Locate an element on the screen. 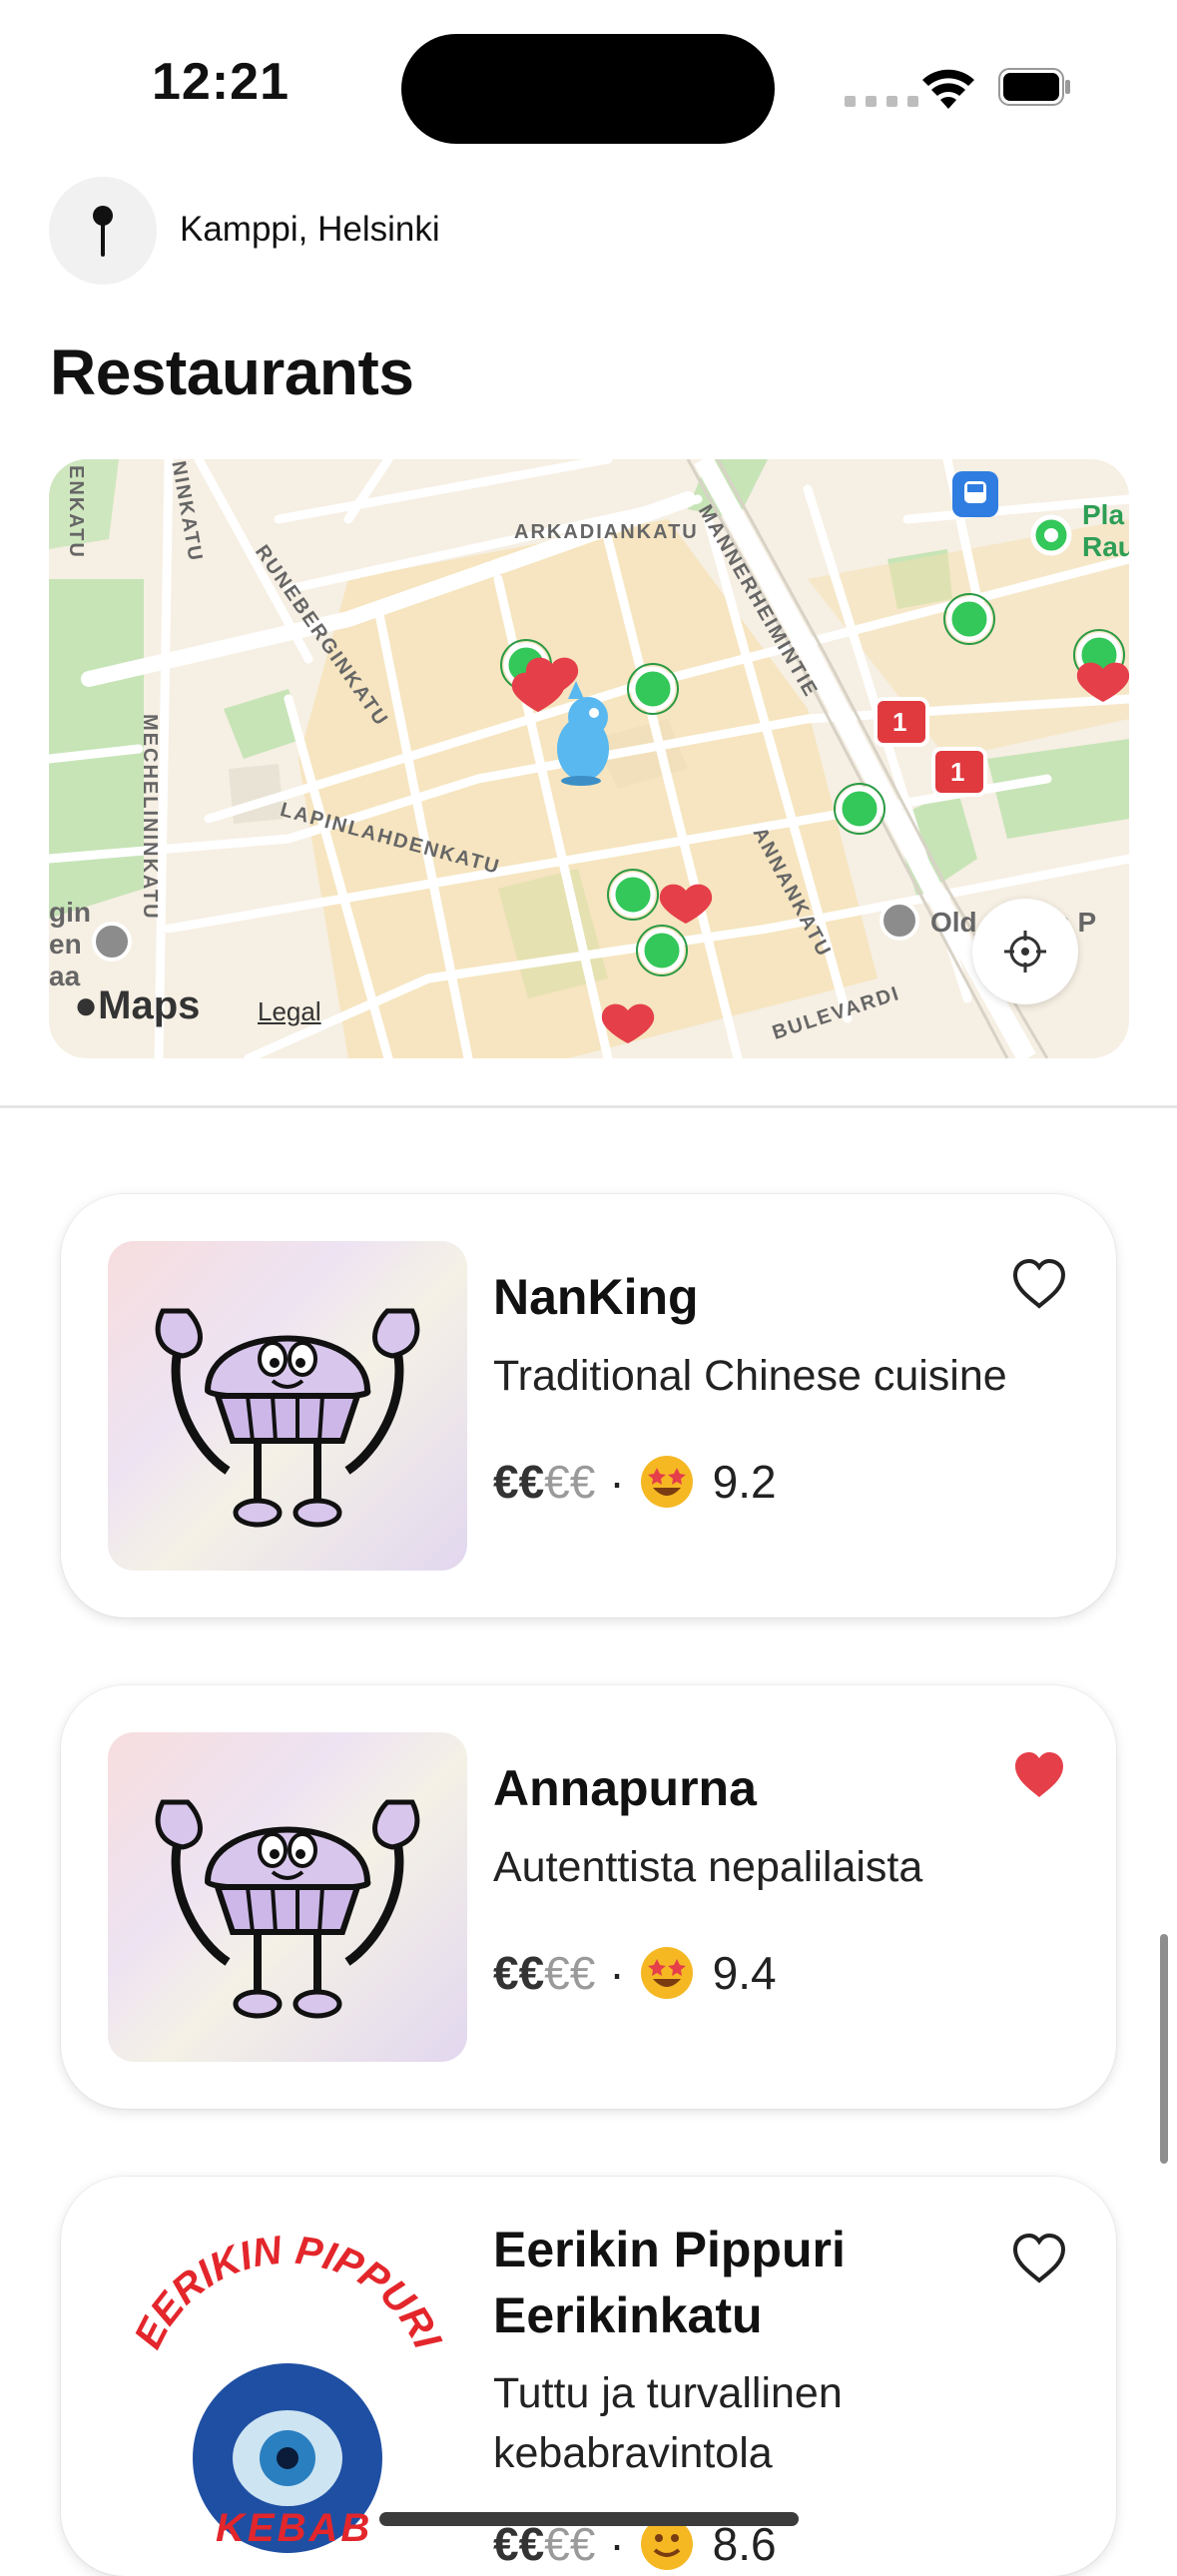  restaurant-name: NanKing is located at coordinates (596, 1297).